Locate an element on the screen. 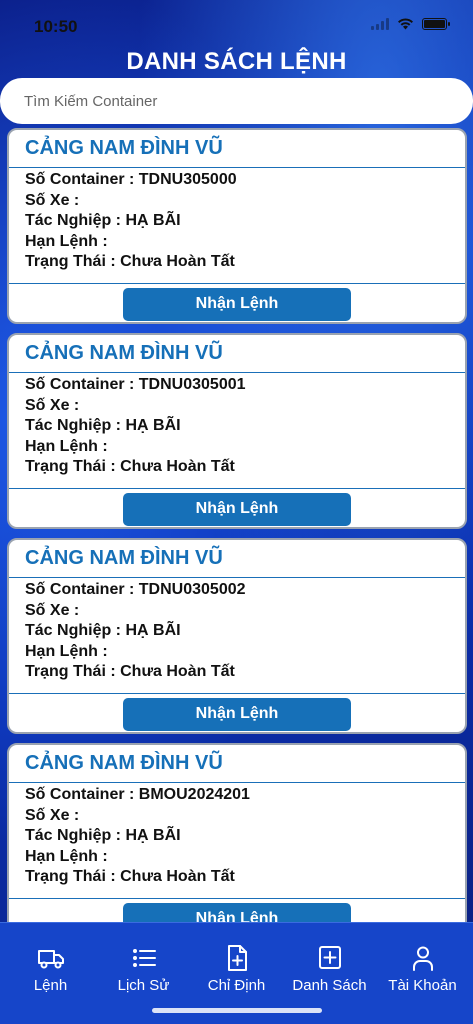 Image resolution: width=473 pixels, height=1024 pixels. tab-account: Tài Khoản is located at coordinates (422, 983).